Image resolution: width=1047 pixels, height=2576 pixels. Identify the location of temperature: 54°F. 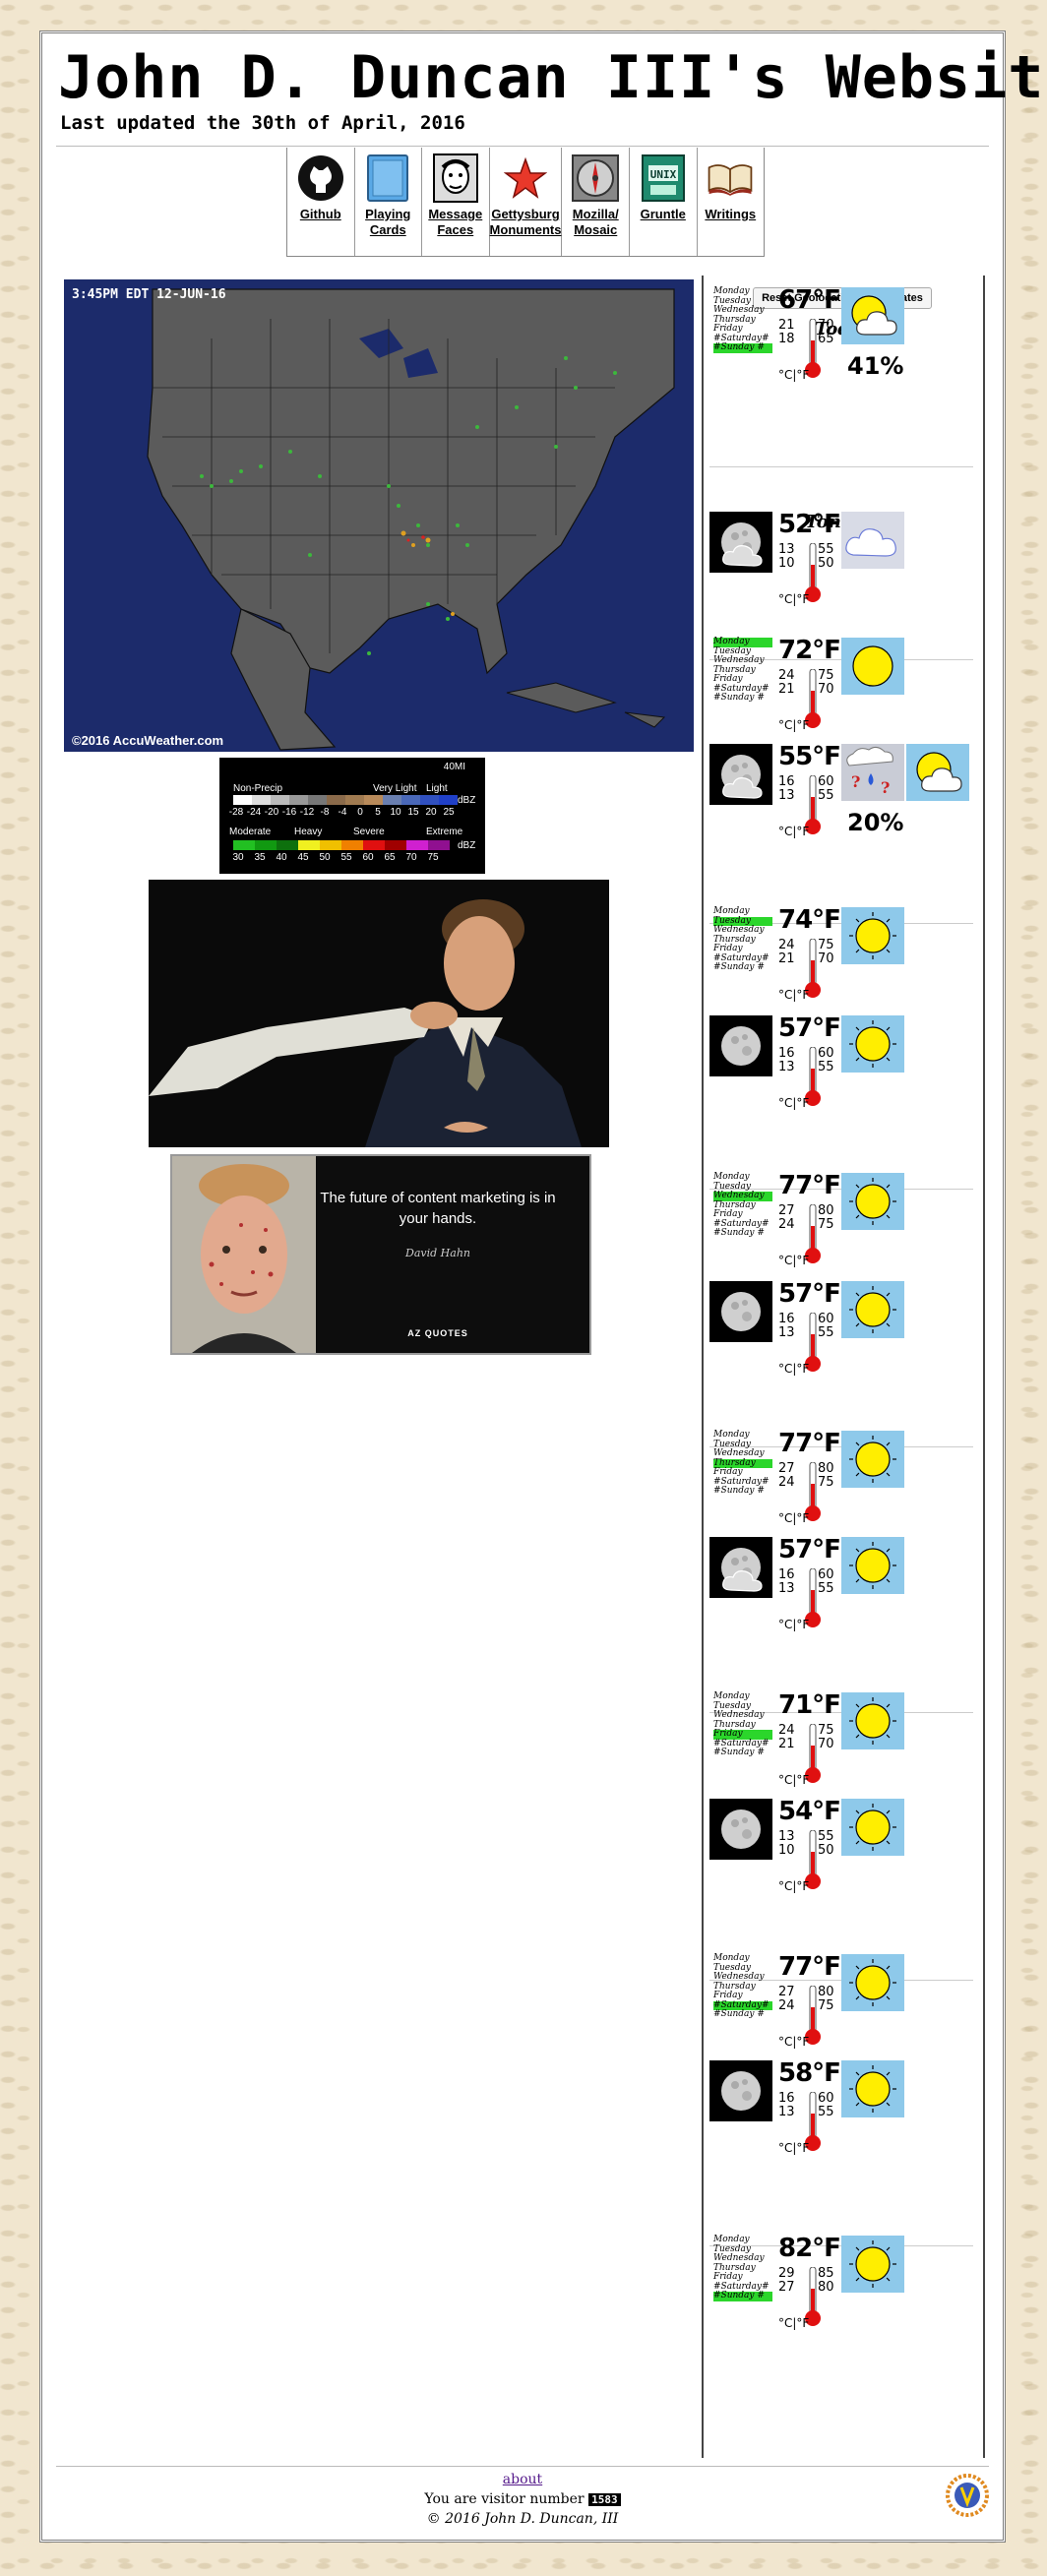
(809, 1811).